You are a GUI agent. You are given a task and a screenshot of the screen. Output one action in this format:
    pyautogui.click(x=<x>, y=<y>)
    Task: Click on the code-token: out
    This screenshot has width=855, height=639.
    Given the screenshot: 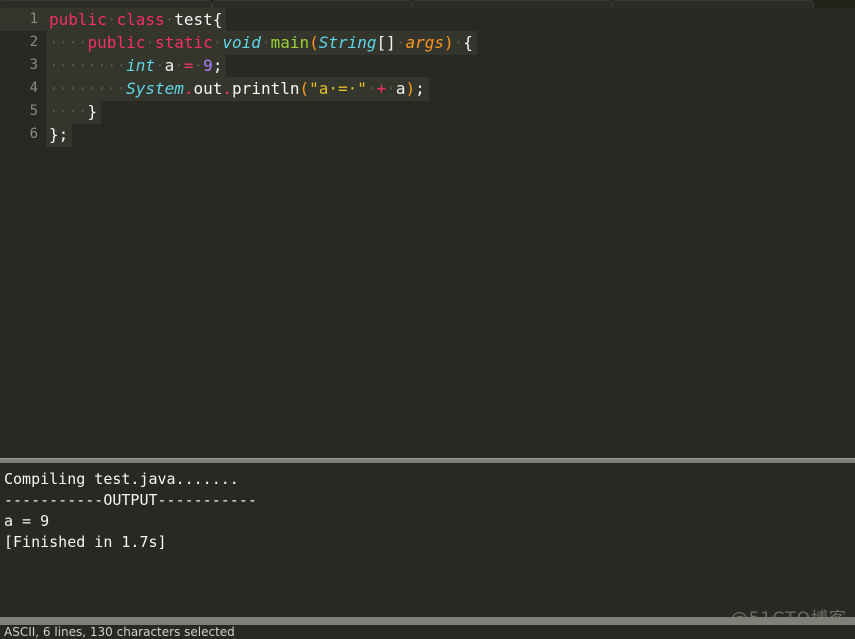 What is the action you would take?
    pyautogui.click(x=208, y=88)
    